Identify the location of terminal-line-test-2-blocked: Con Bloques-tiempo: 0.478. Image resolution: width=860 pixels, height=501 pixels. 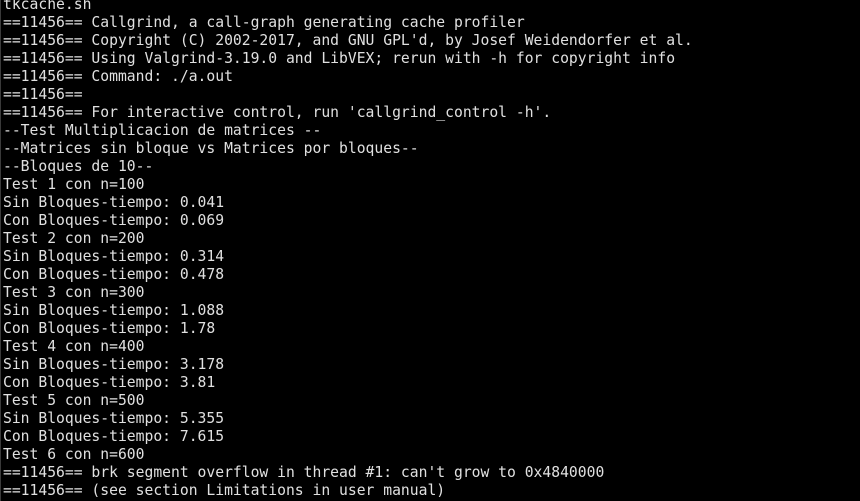
(114, 274).